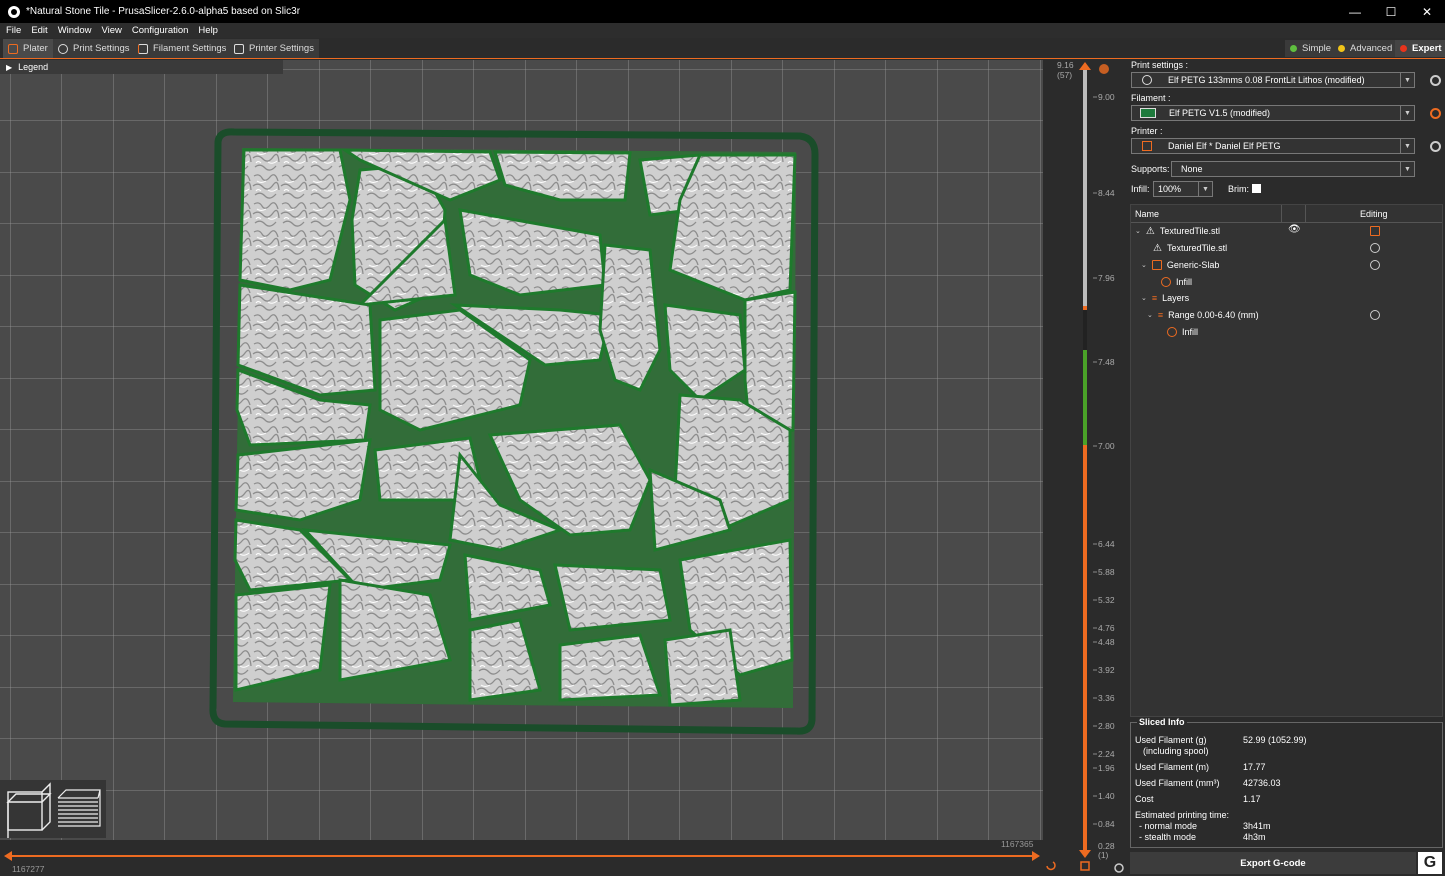 The height and width of the screenshot is (876, 1445). I want to click on supports-combo: None ▼, so click(1293, 169).